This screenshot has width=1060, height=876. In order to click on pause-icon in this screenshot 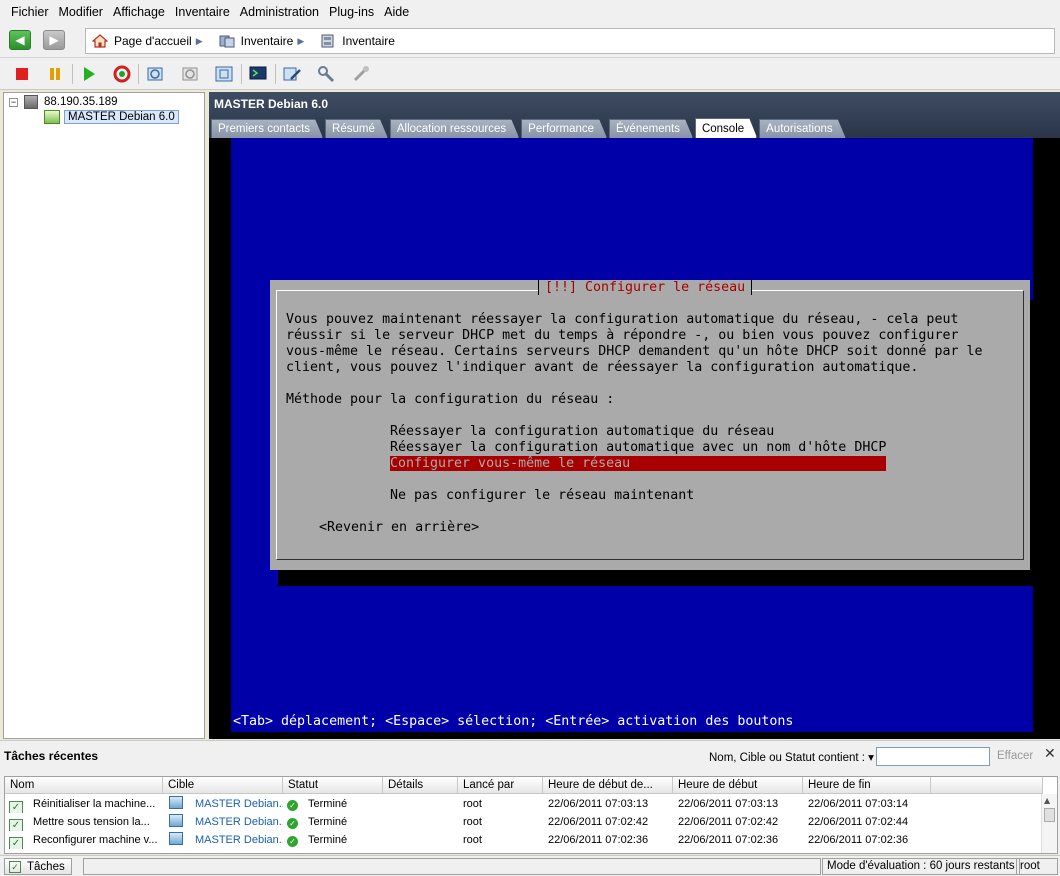, I will do `click(55, 74)`.